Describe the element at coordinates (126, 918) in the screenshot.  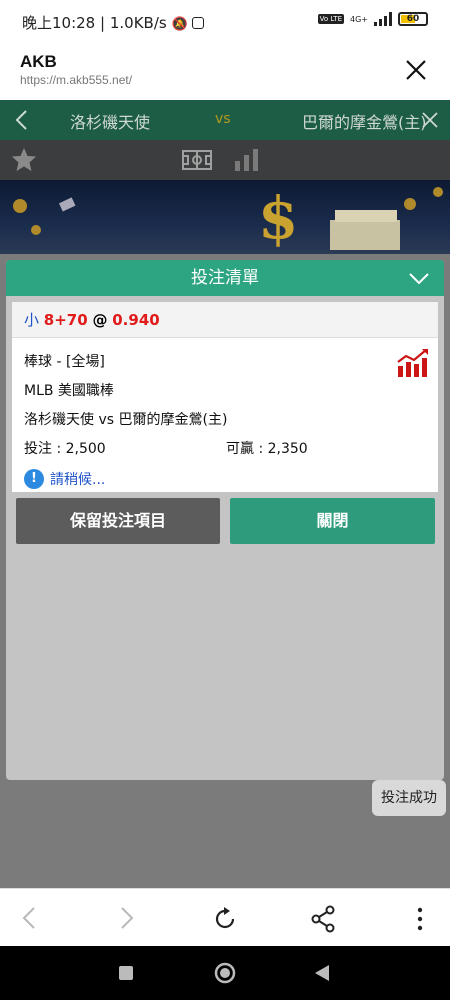
I see `forward-arrow-icon` at that location.